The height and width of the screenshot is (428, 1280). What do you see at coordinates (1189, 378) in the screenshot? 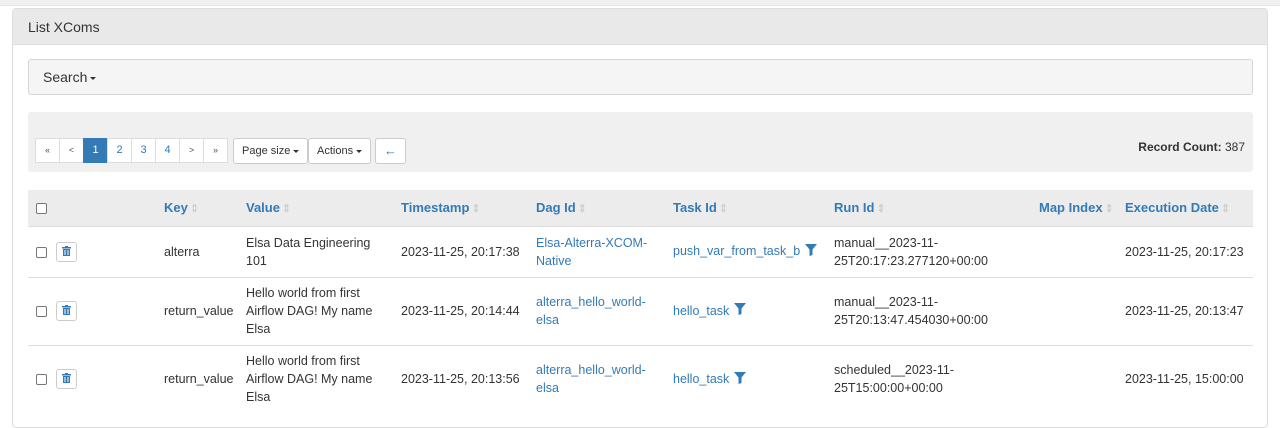
I see `cell-execution-date: 2023-11-25, 15:00:00` at bounding box center [1189, 378].